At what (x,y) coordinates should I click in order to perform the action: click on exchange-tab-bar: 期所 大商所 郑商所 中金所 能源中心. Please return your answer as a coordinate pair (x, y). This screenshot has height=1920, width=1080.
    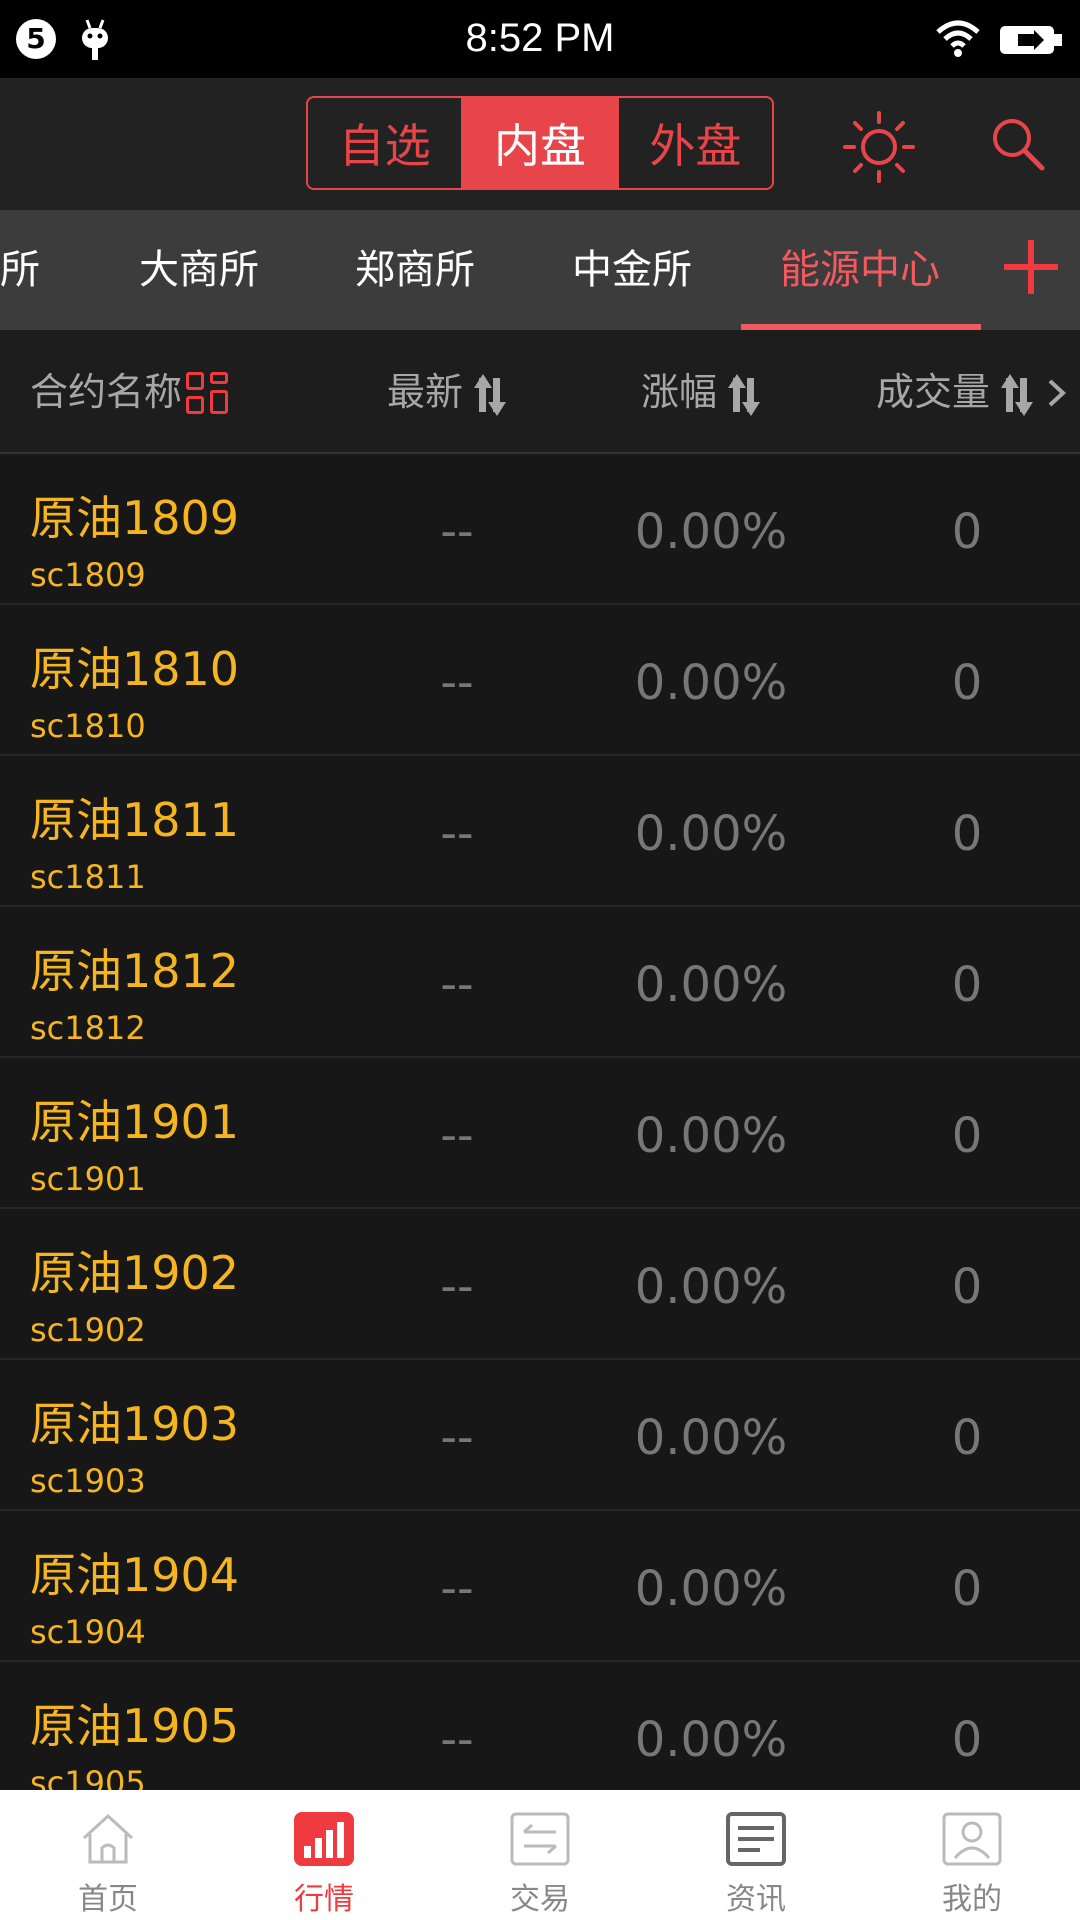
    Looking at the image, I should click on (540, 270).